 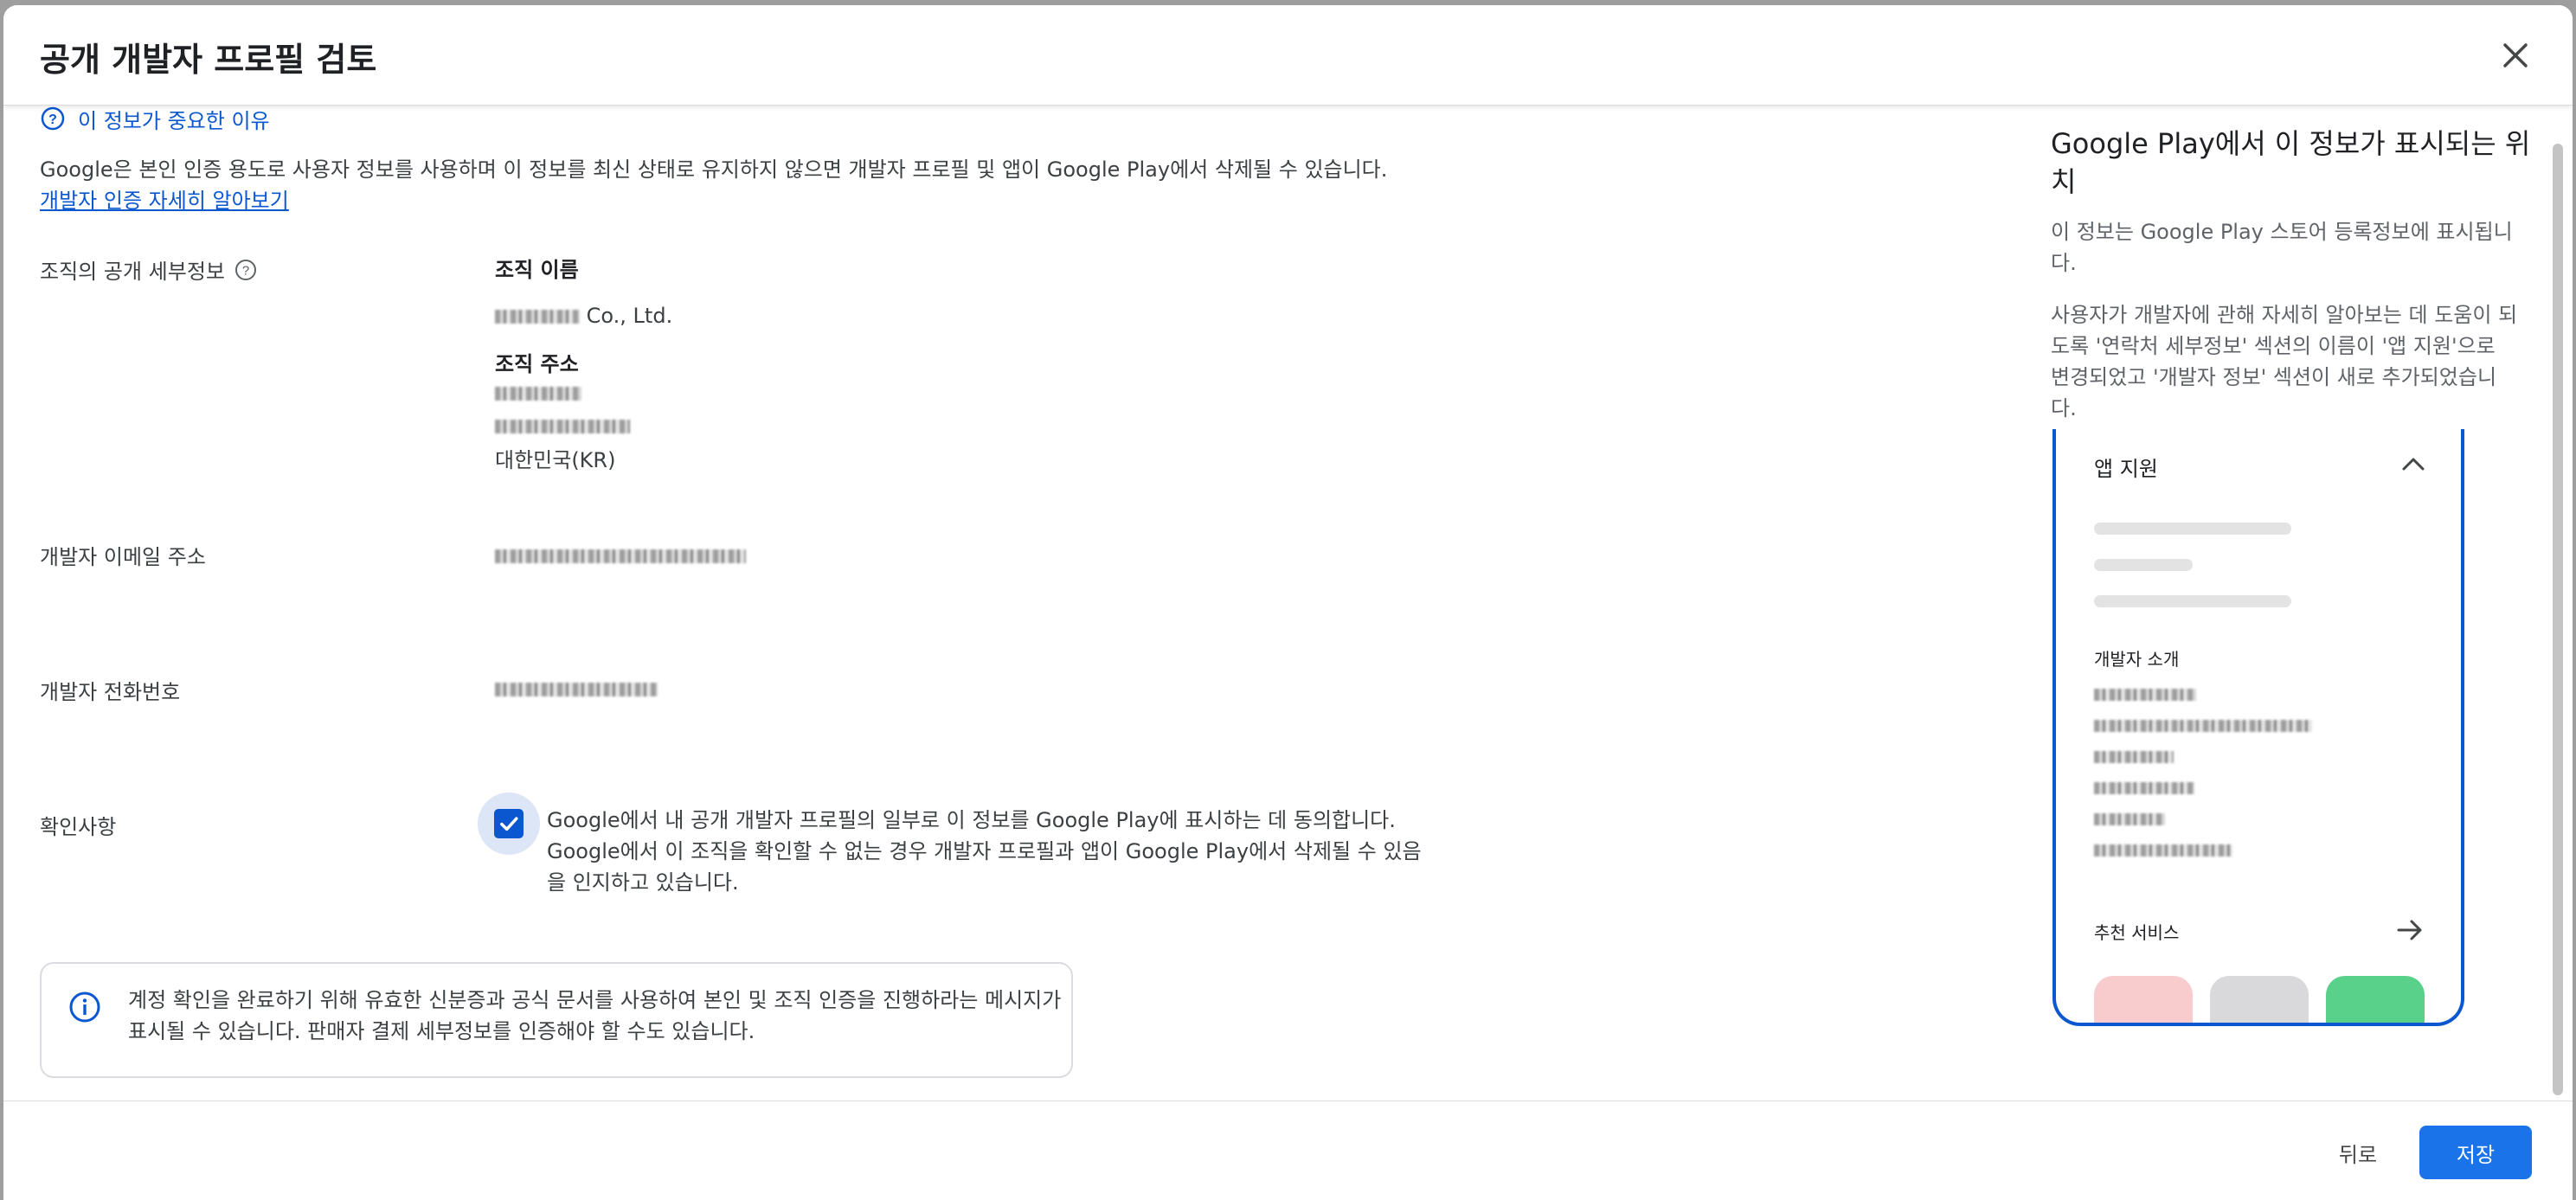 What do you see at coordinates (538, 394) in the screenshot?
I see `redacted-address-line1` at bounding box center [538, 394].